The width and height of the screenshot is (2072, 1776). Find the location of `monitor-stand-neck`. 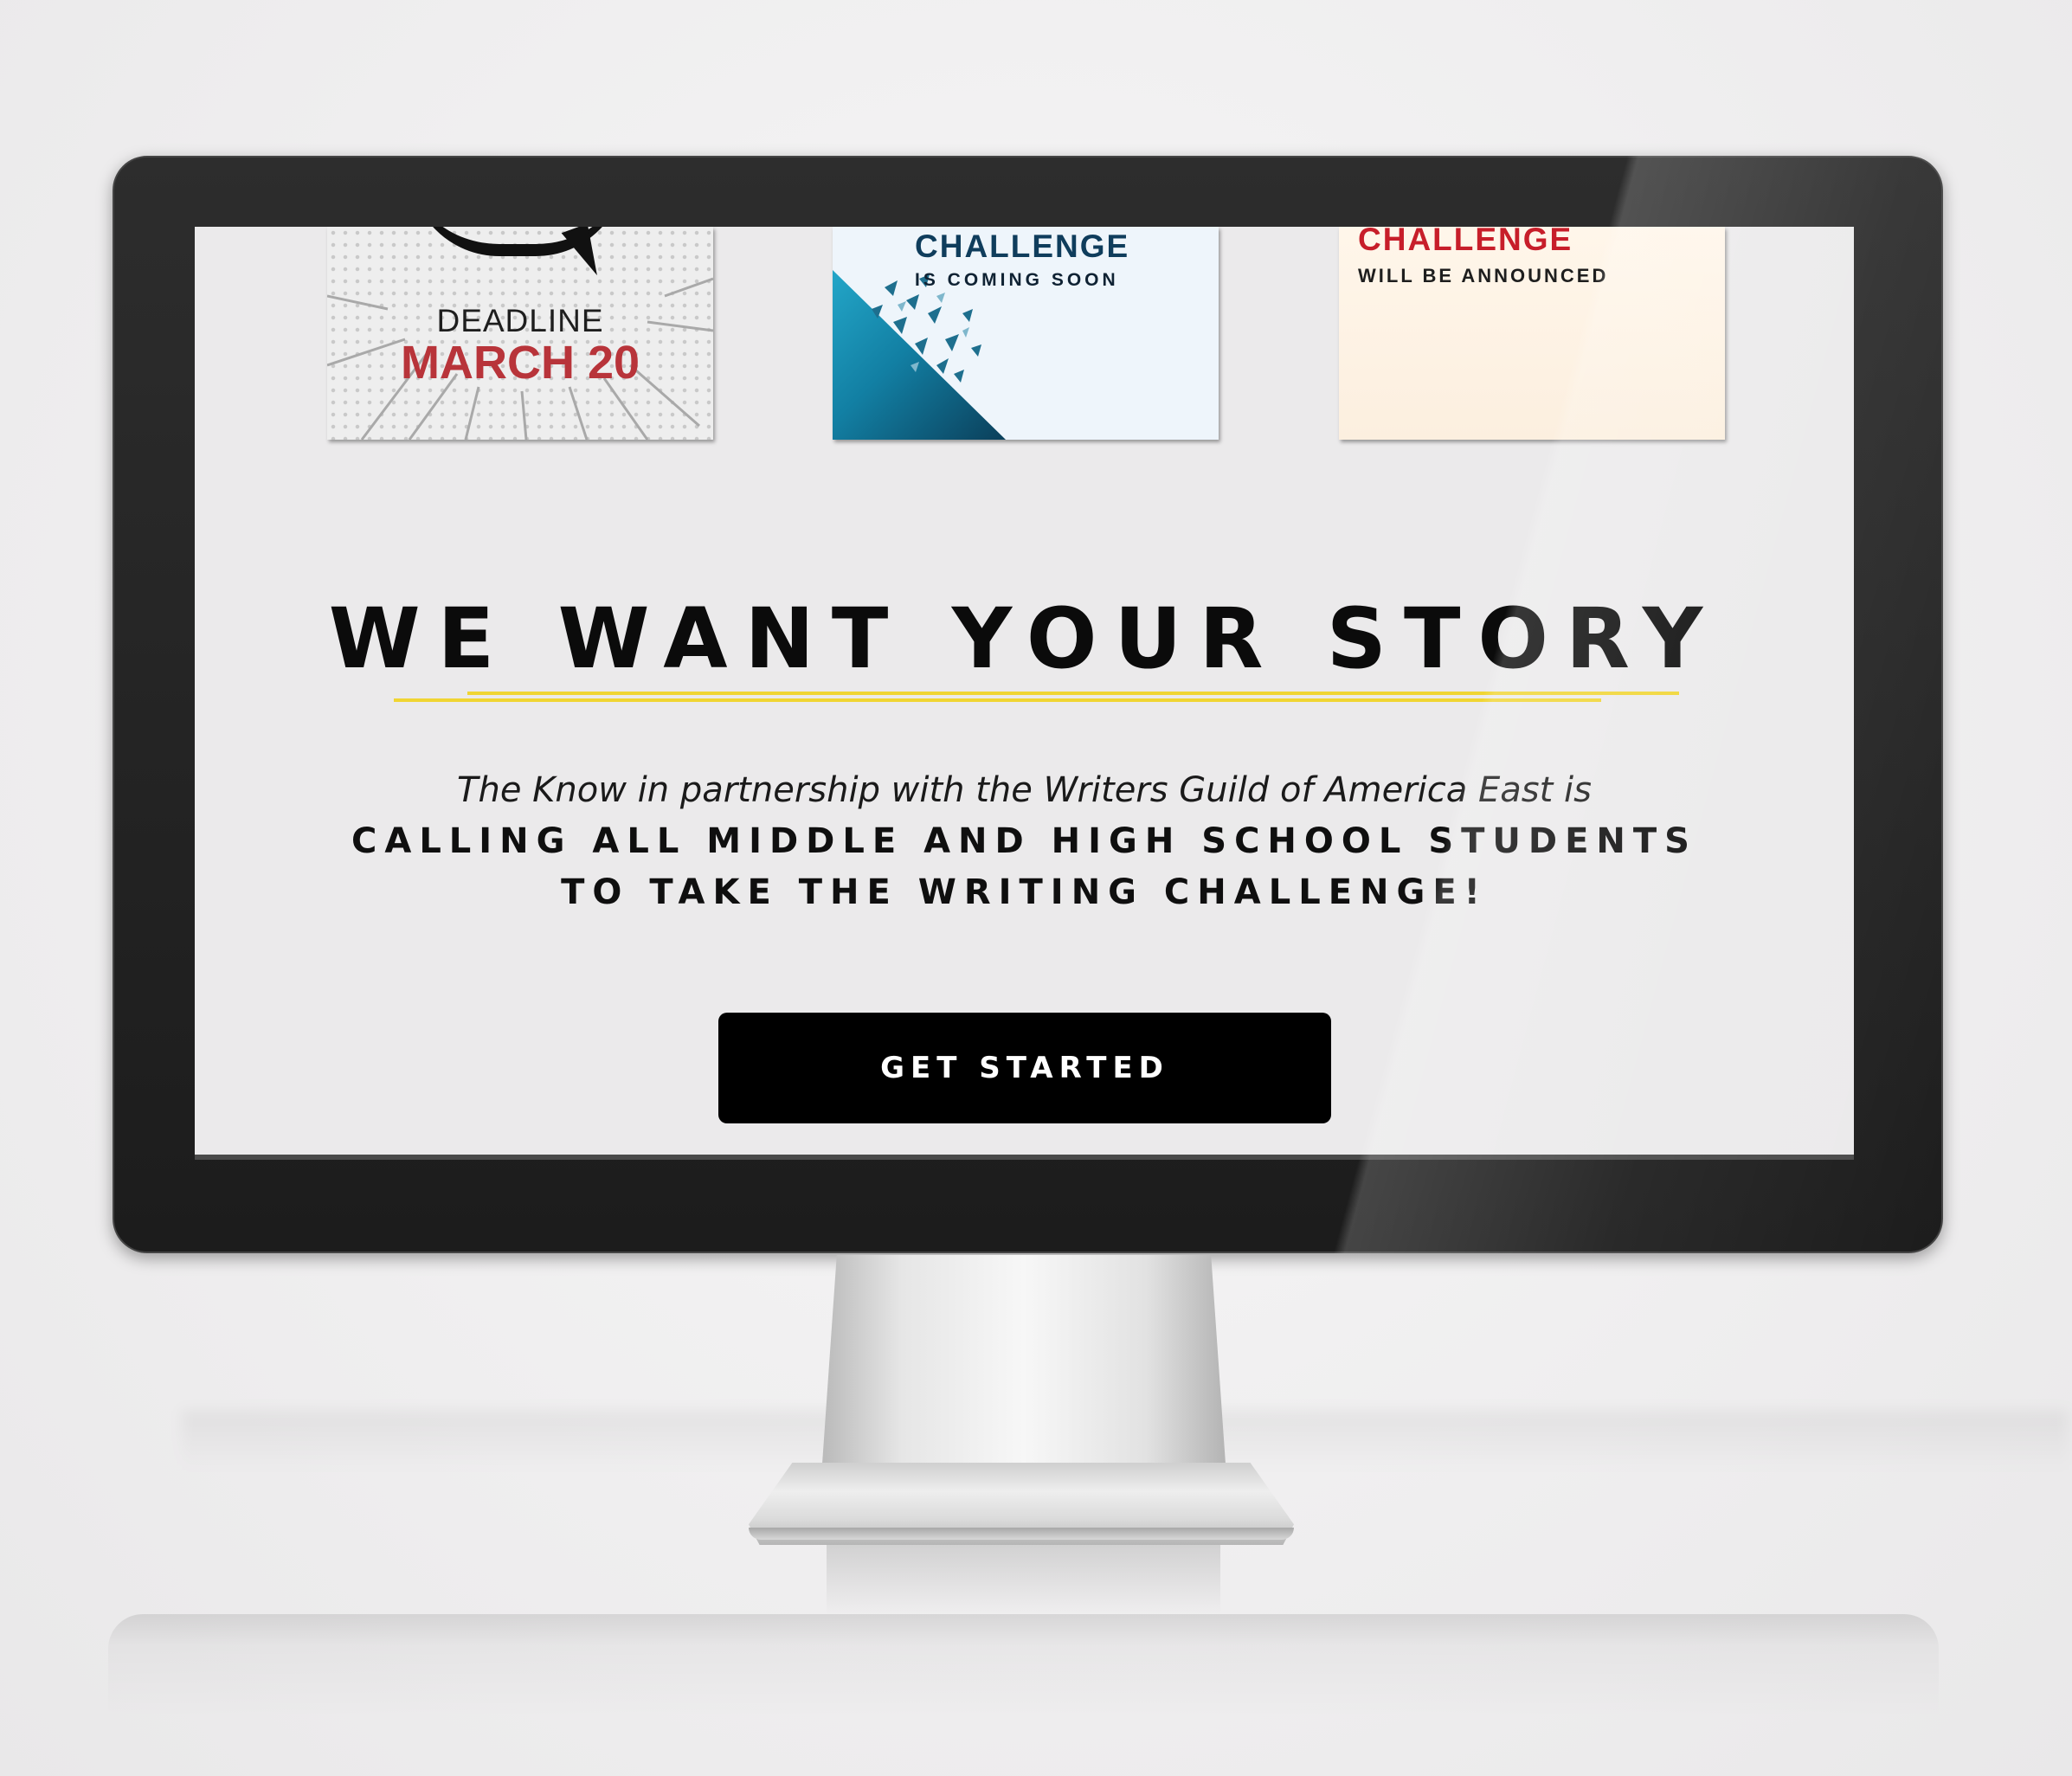

monitor-stand-neck is located at coordinates (1023, 1372).